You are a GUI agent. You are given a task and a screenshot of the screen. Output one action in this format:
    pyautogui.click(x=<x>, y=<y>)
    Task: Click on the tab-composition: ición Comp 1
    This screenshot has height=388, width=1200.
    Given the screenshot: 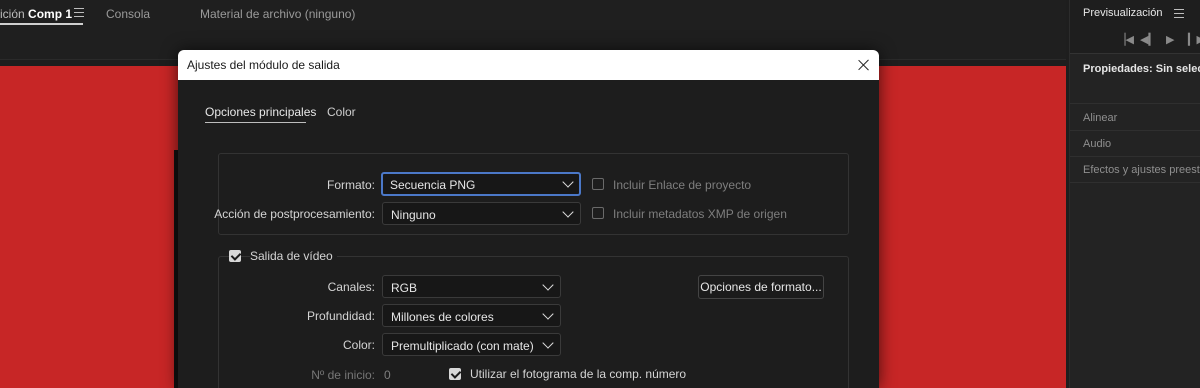 What is the action you would take?
    pyautogui.click(x=36, y=14)
    